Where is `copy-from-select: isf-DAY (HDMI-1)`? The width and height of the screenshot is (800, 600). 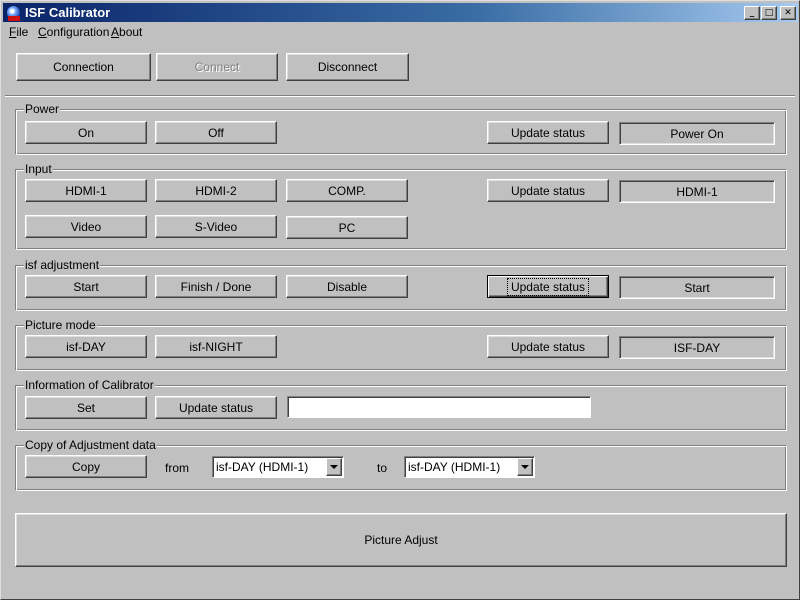
copy-from-select: isf-DAY (HDMI-1) is located at coordinates (278, 467).